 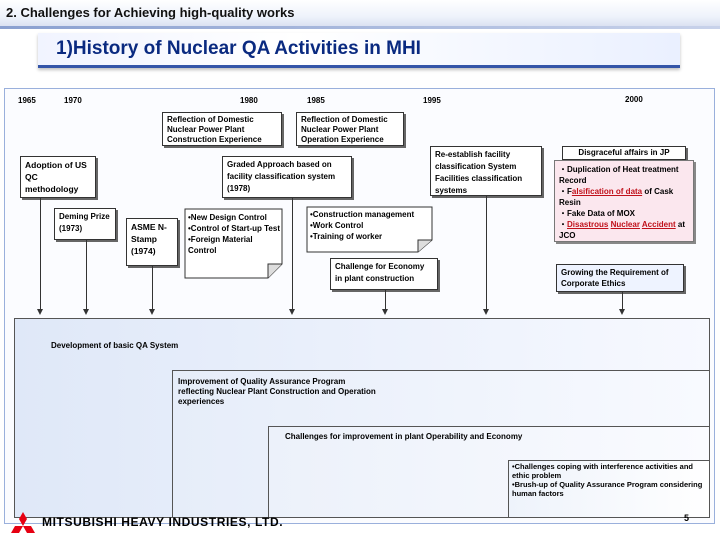 What do you see at coordinates (337, 225) in the screenshot?
I see `management-item-2: •Work Control` at bounding box center [337, 225].